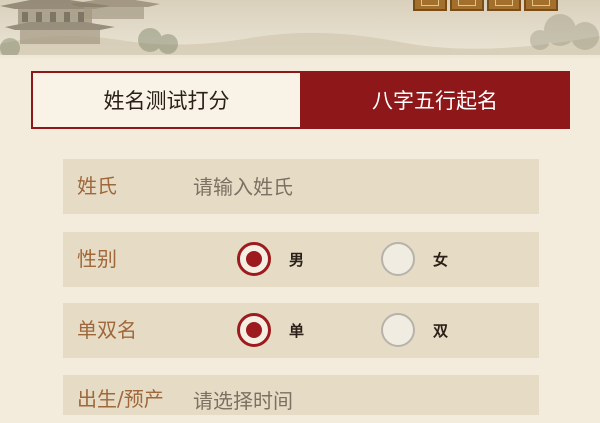 The image size is (600, 423). What do you see at coordinates (97, 259) in the screenshot?
I see `gender-label: 性别` at bounding box center [97, 259].